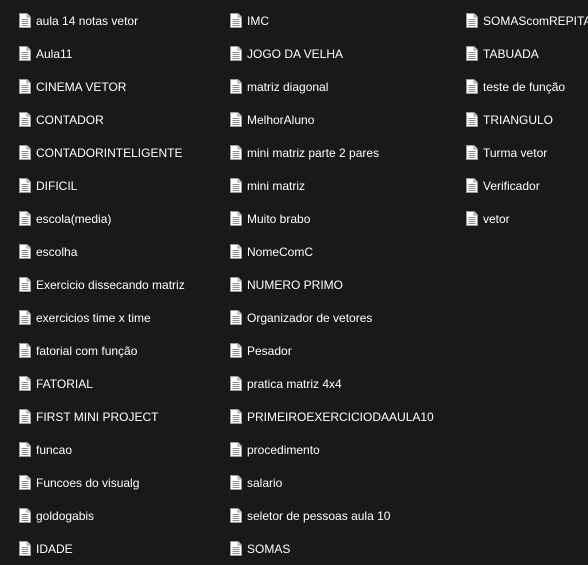  What do you see at coordinates (258, 20) in the screenshot?
I see `file-name: IMC` at bounding box center [258, 20].